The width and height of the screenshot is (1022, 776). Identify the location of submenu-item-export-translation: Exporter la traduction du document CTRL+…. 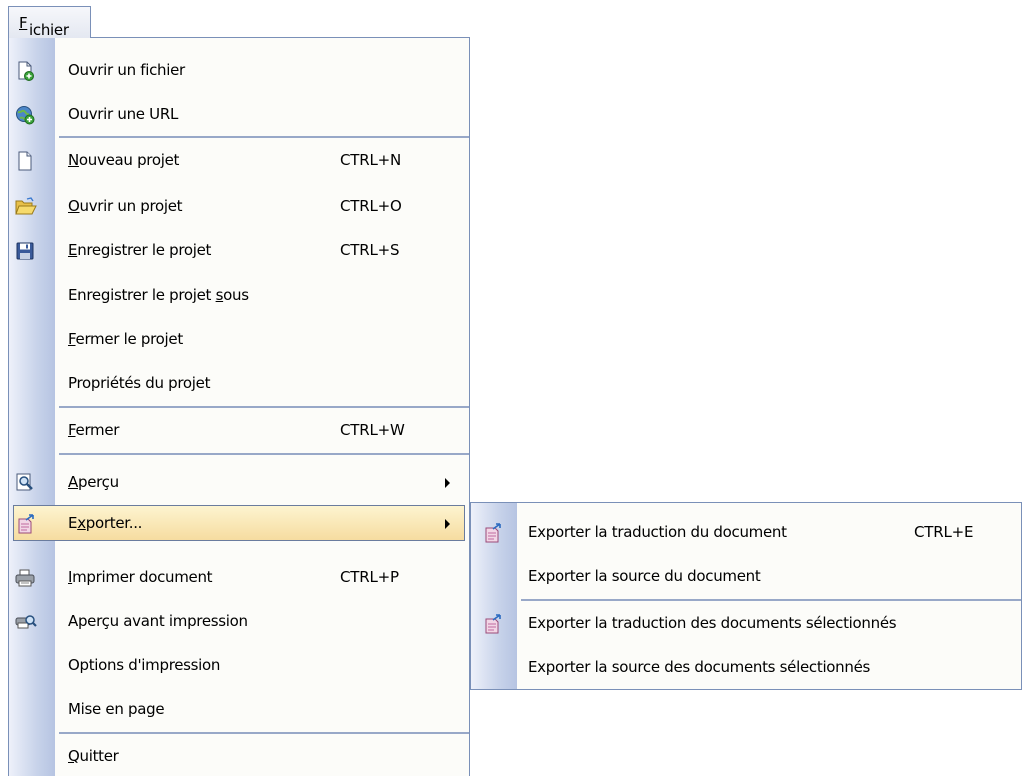
(746, 532).